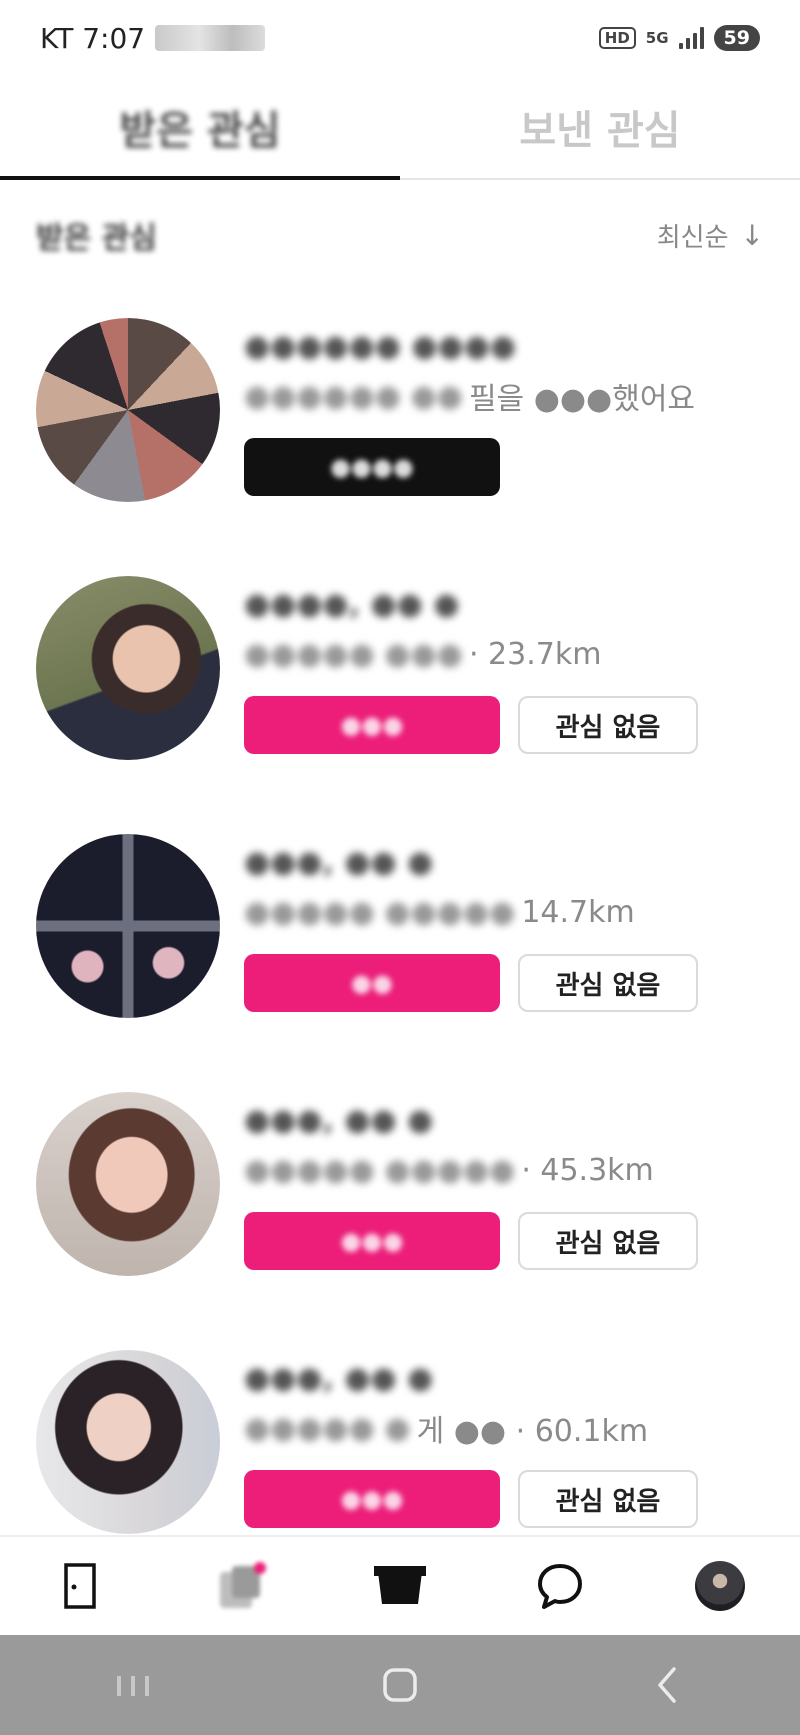 The height and width of the screenshot is (1735, 800). I want to click on user-subtitle: ●●●●● ● 게 ●● · 60.1km, so click(502, 1429).